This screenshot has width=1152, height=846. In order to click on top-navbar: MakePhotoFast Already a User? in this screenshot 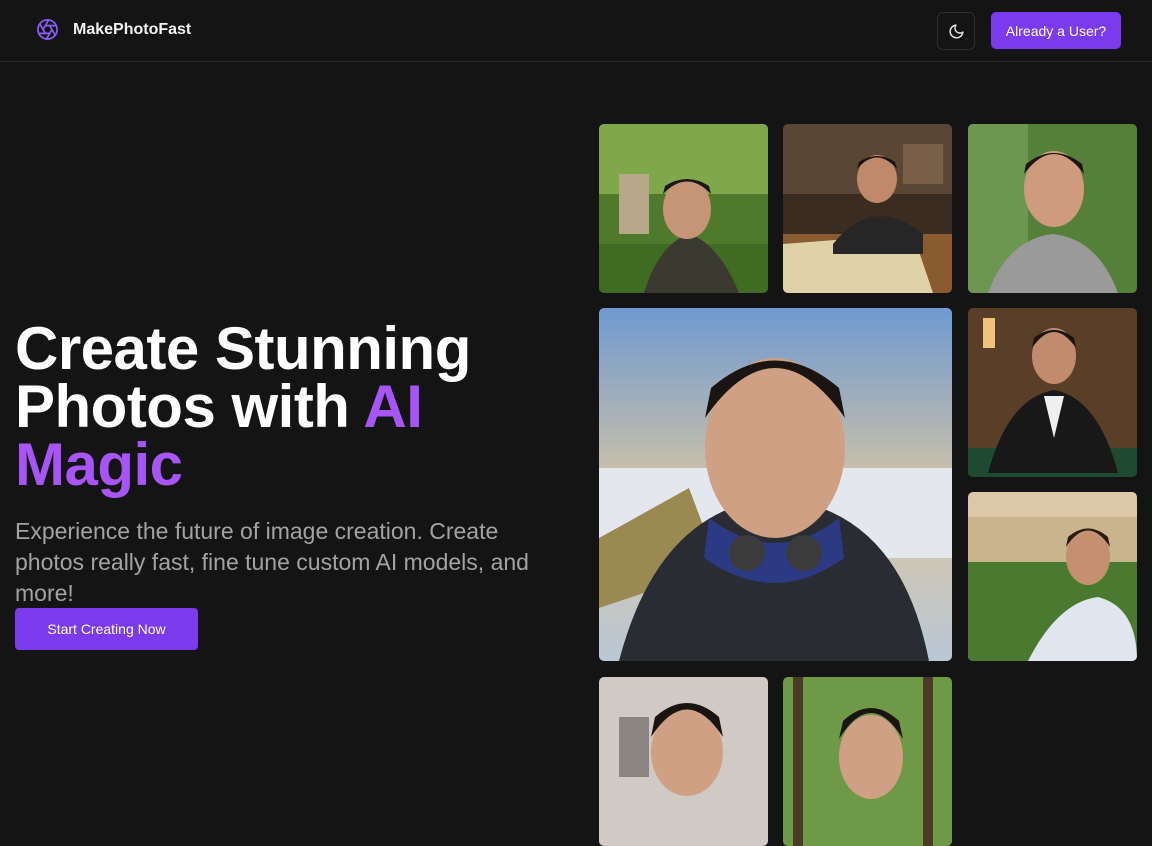, I will do `click(576, 31)`.